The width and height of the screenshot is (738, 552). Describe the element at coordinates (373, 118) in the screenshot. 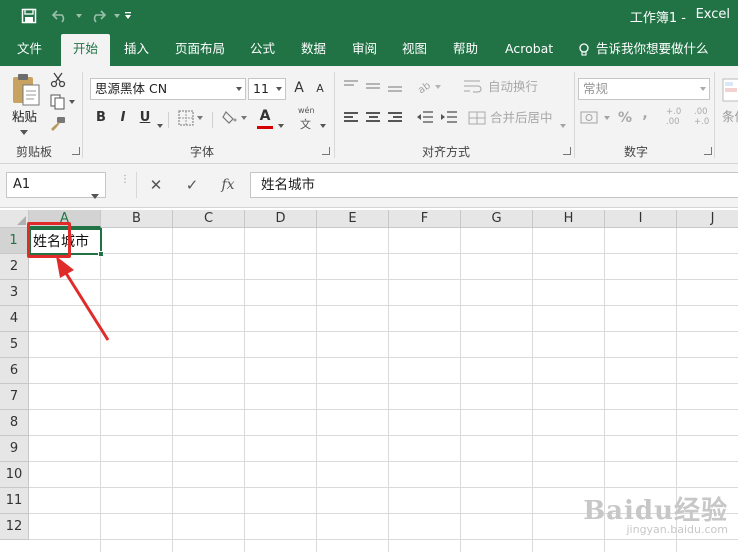

I see `align-center-icon` at that location.